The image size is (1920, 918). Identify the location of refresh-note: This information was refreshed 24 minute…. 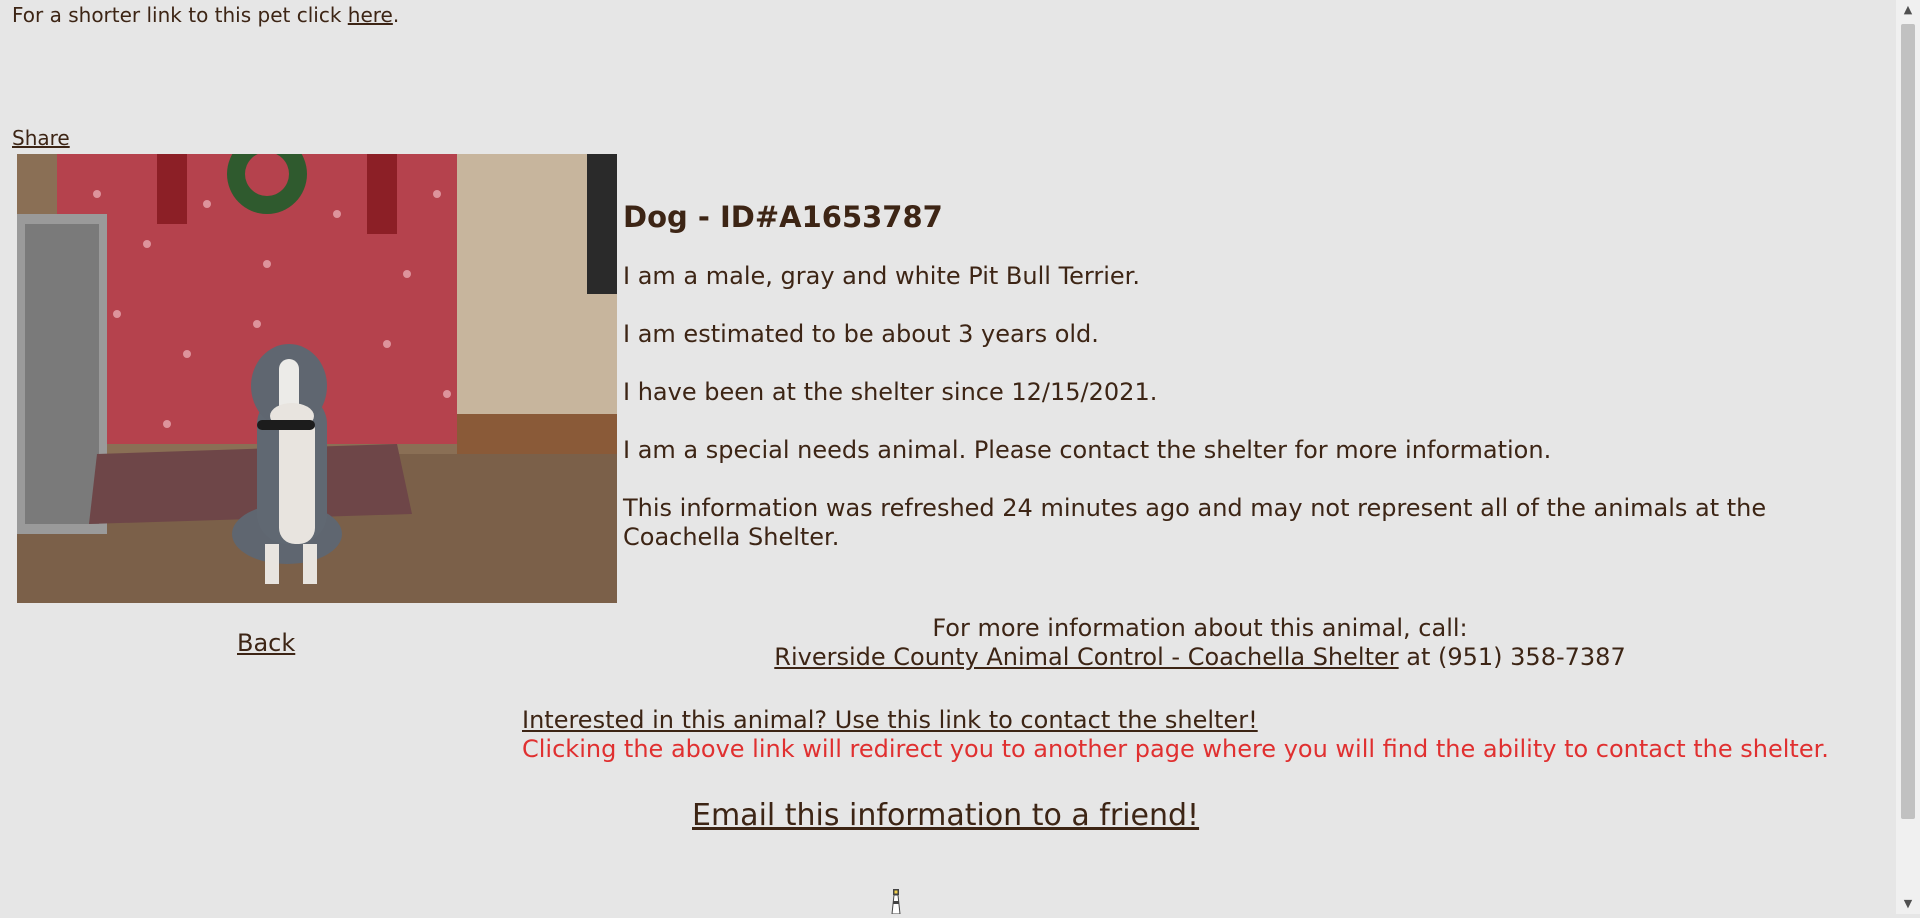
(1195, 522).